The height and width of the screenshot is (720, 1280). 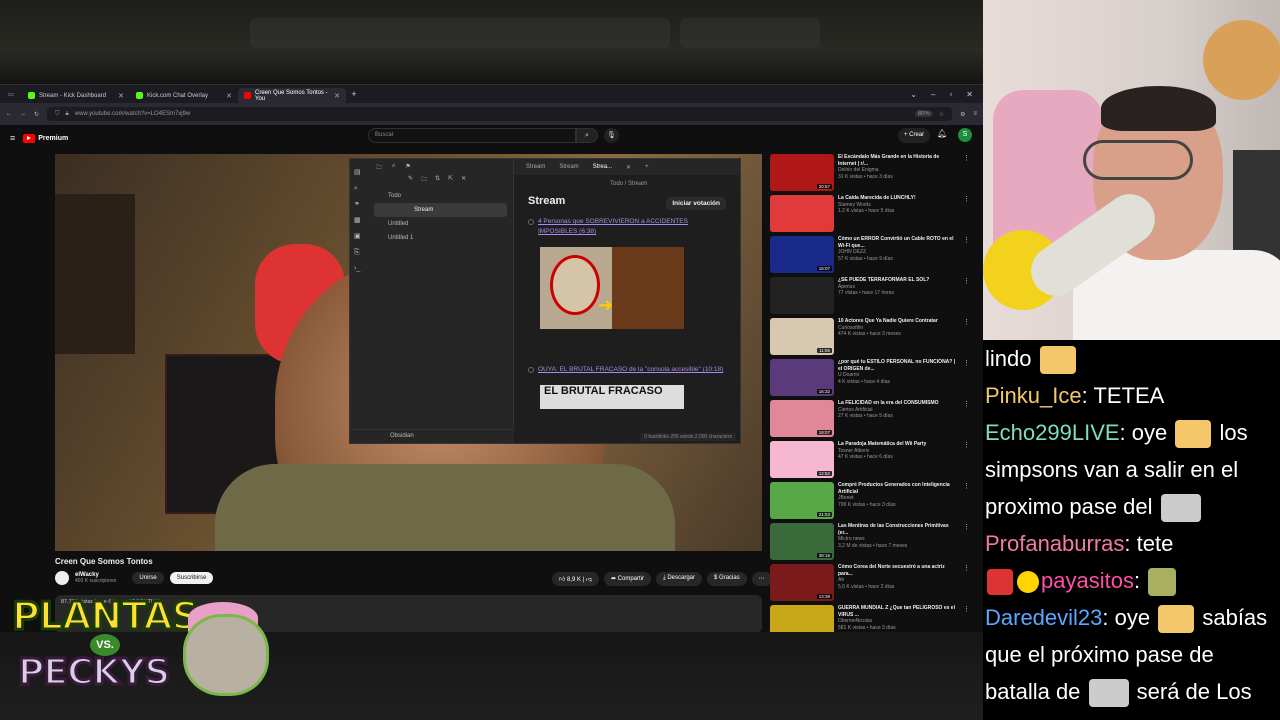 I want to click on extensions-icon: ⚙, so click(x=962, y=114).